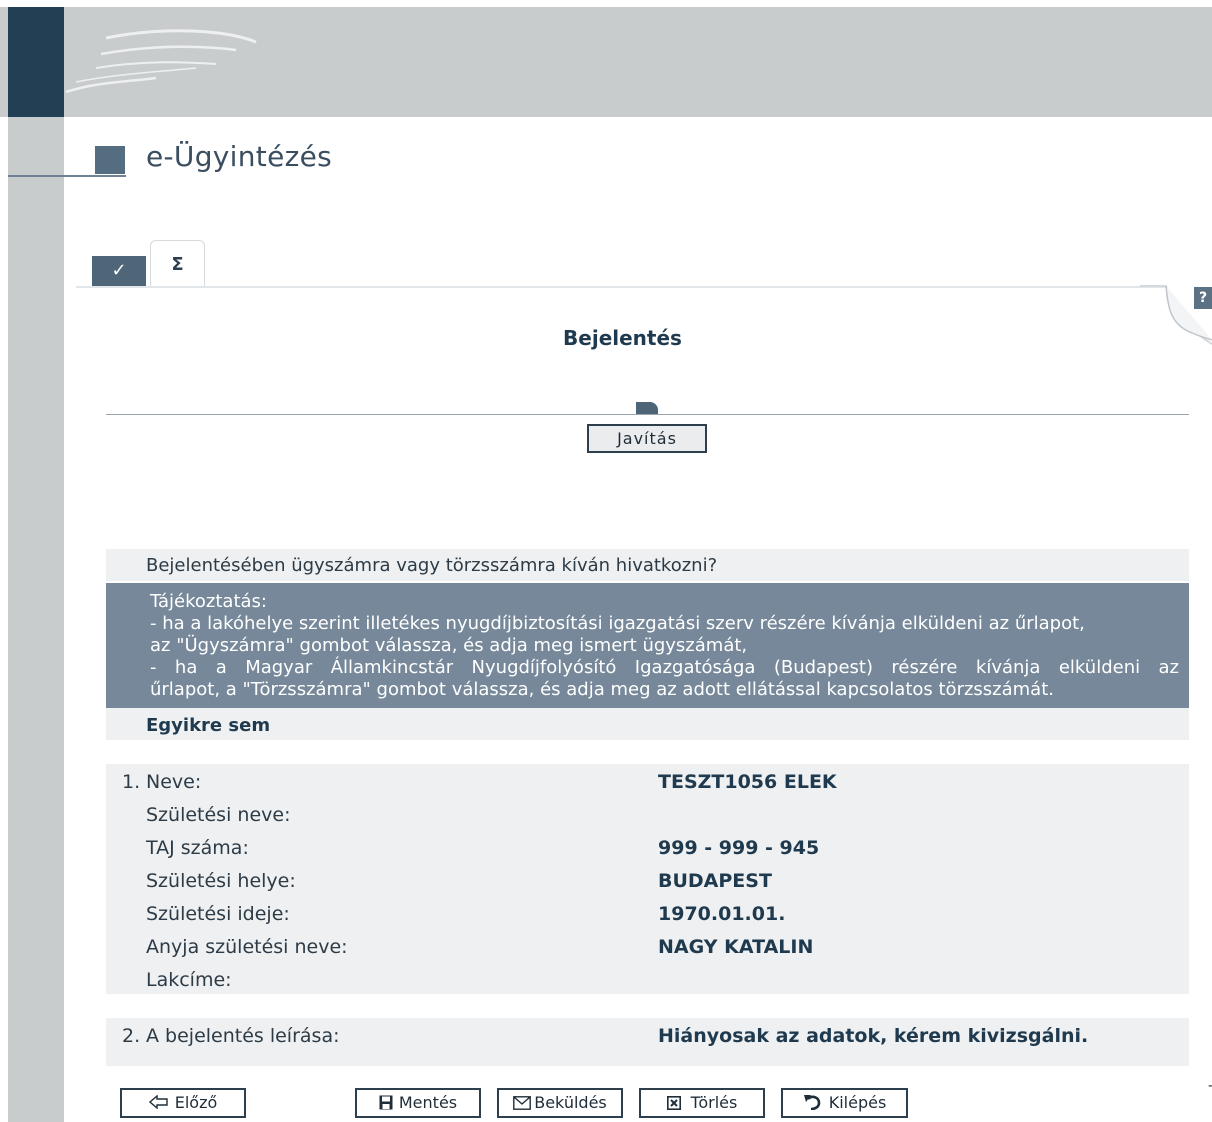 The height and width of the screenshot is (1122, 1212). What do you see at coordinates (739, 848) in the screenshot?
I see `field-value: 999 - 999 - 945` at bounding box center [739, 848].